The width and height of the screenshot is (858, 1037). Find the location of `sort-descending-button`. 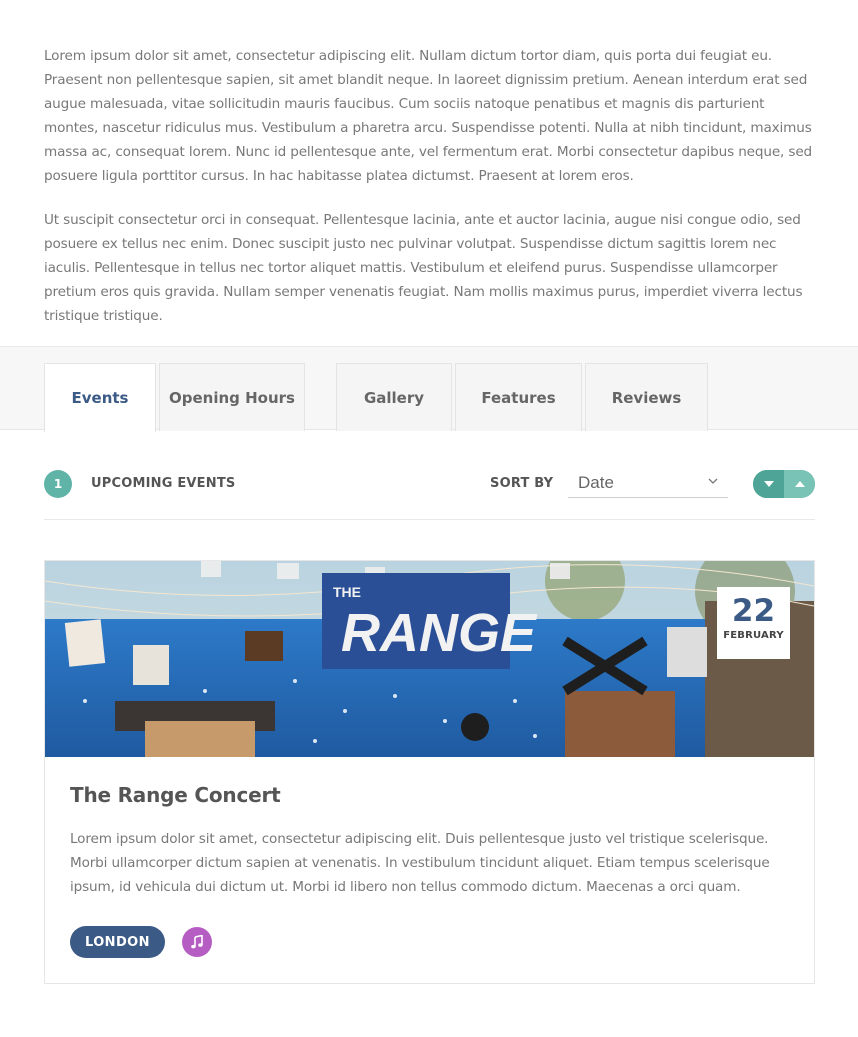

sort-descending-button is located at coordinates (768, 484).